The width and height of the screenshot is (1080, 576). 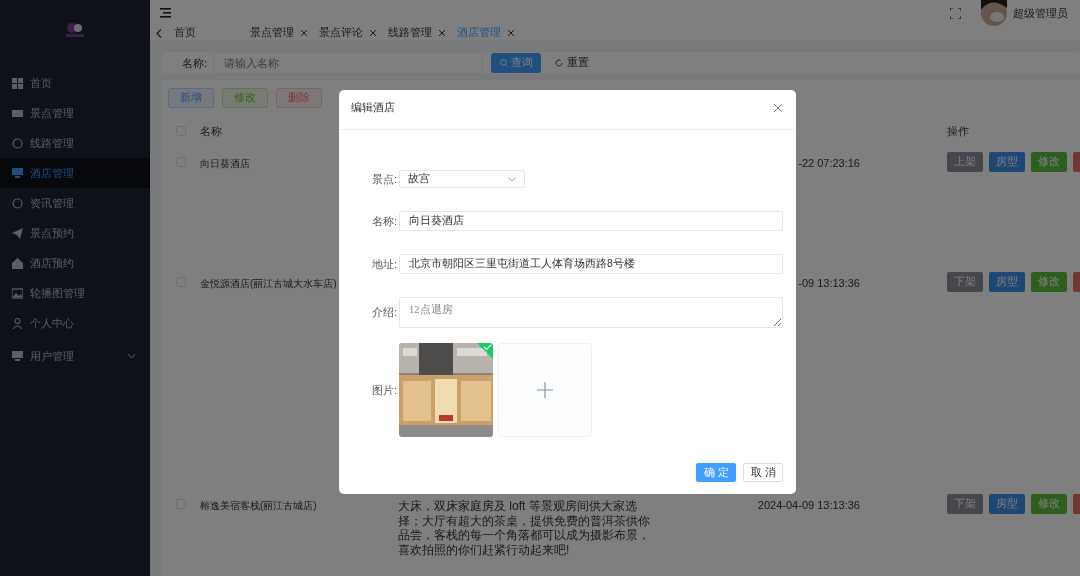 I want to click on field-label: 介绍:, so click(x=384, y=312).